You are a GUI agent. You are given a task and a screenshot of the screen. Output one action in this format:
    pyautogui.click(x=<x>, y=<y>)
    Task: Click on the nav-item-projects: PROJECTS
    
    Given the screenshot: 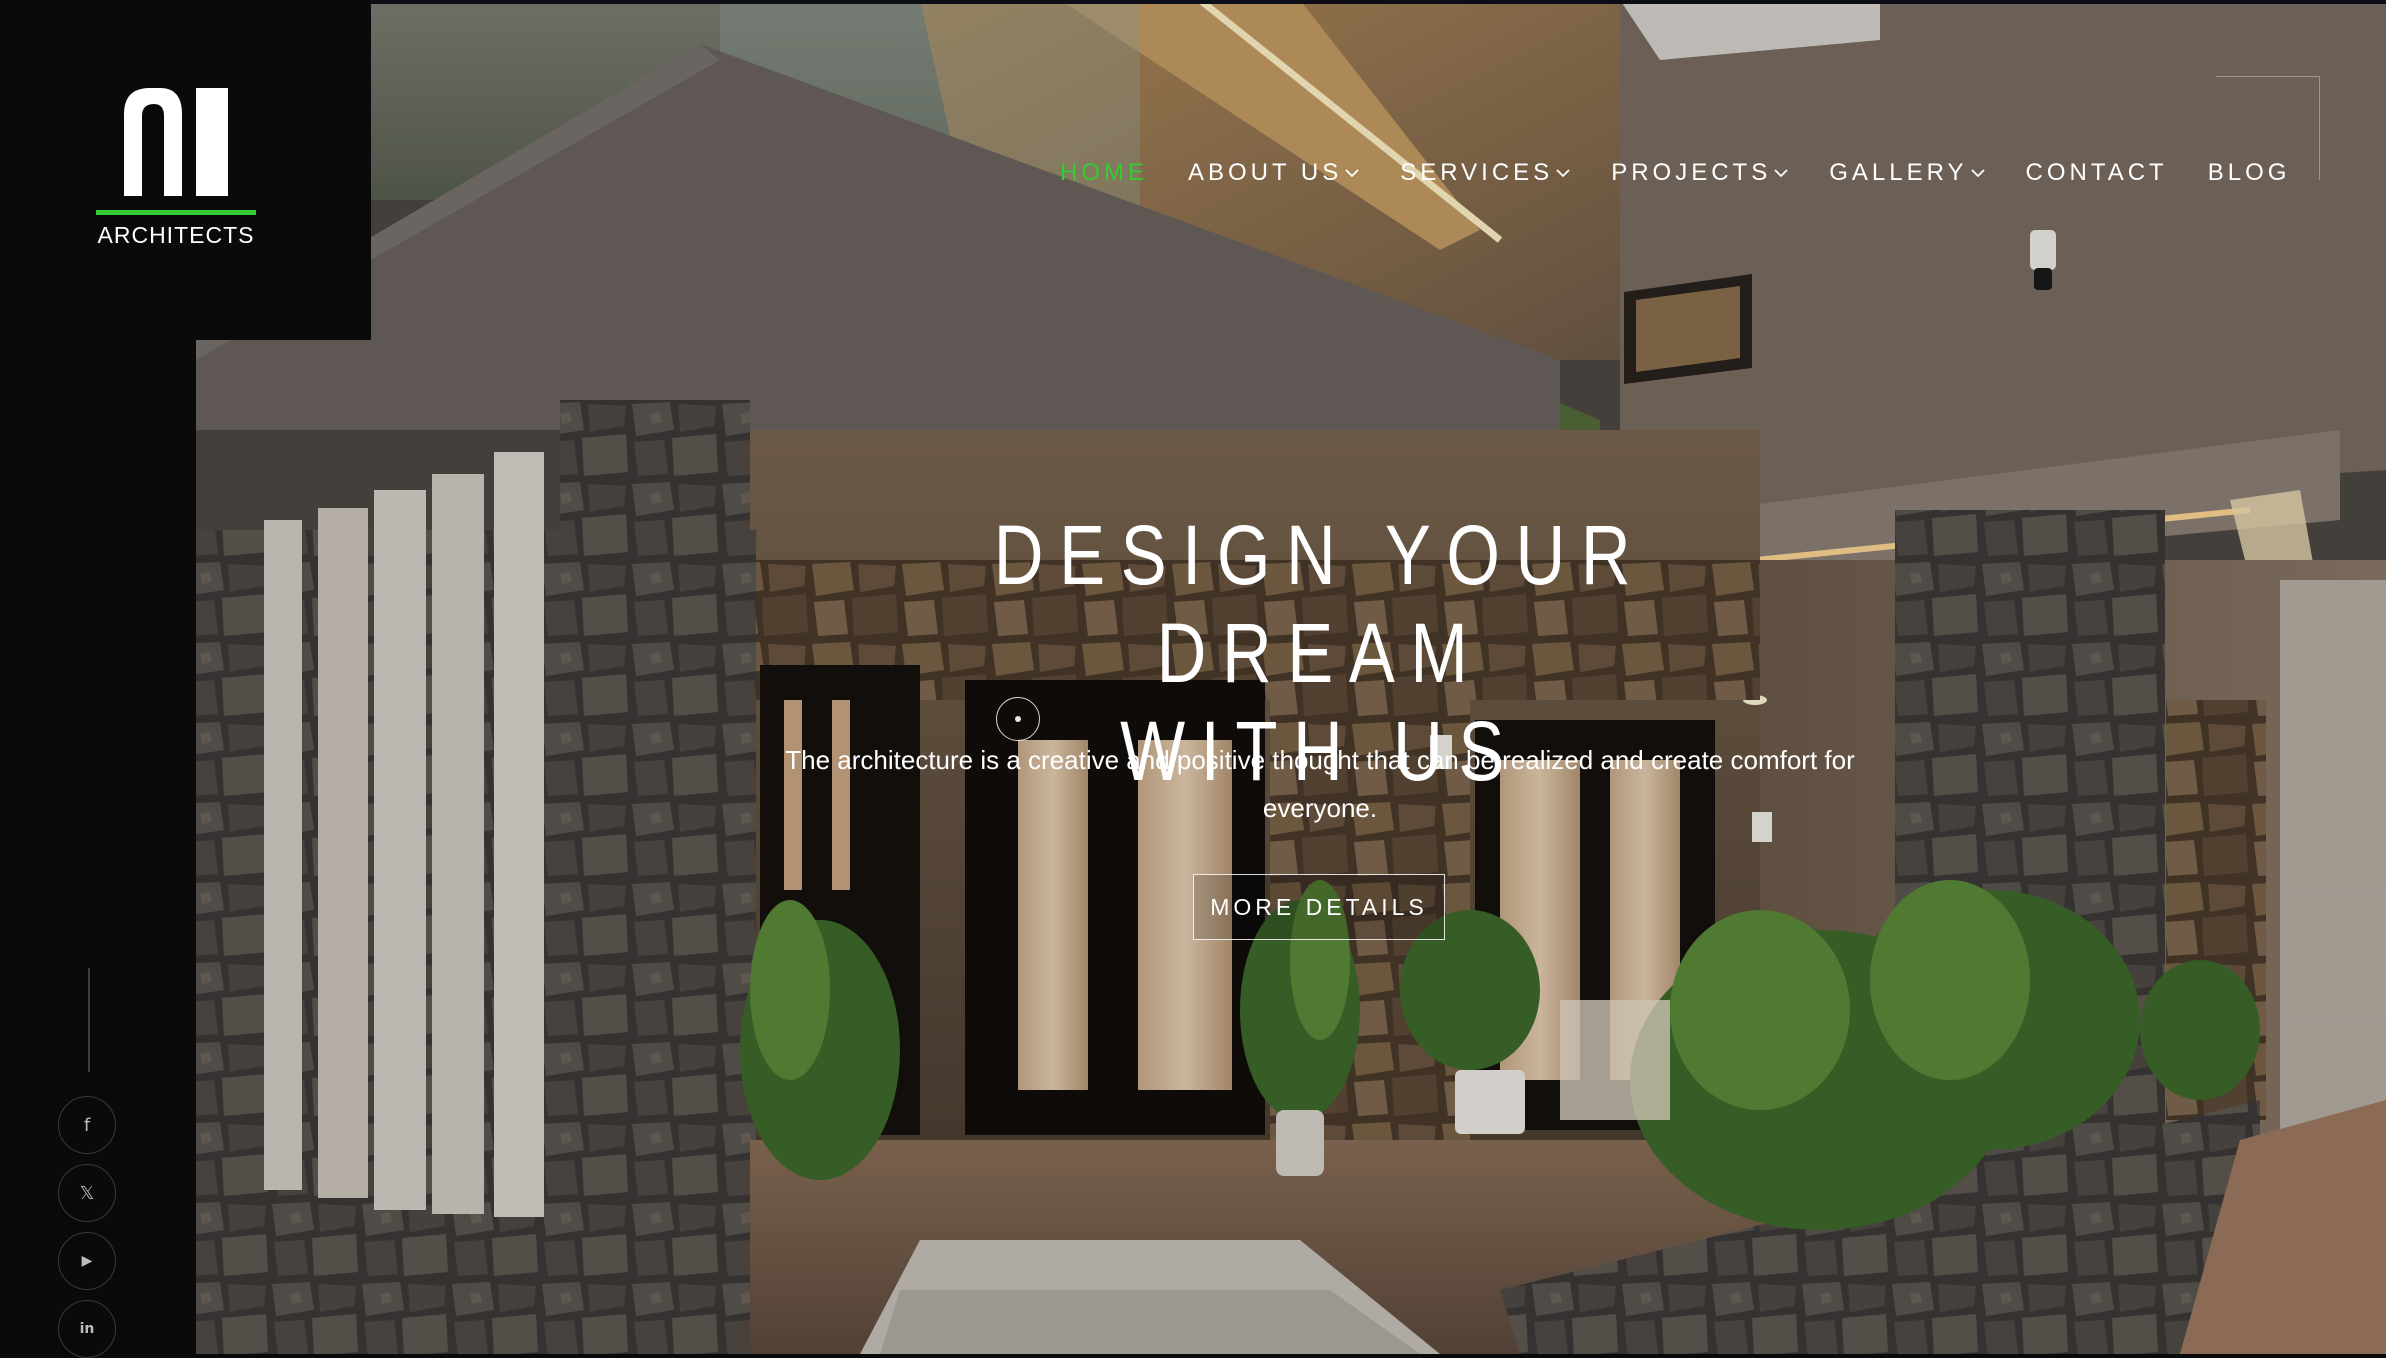 What is the action you would take?
    pyautogui.click(x=1700, y=173)
    